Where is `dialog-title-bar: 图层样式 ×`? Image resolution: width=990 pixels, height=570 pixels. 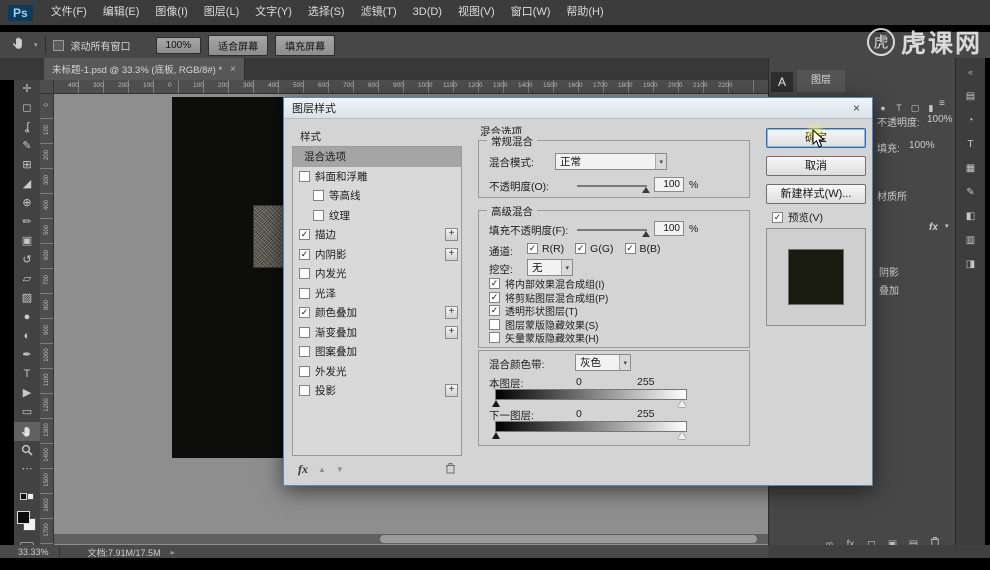
dialog-title-bar: 图层样式 × is located at coordinates (578, 108).